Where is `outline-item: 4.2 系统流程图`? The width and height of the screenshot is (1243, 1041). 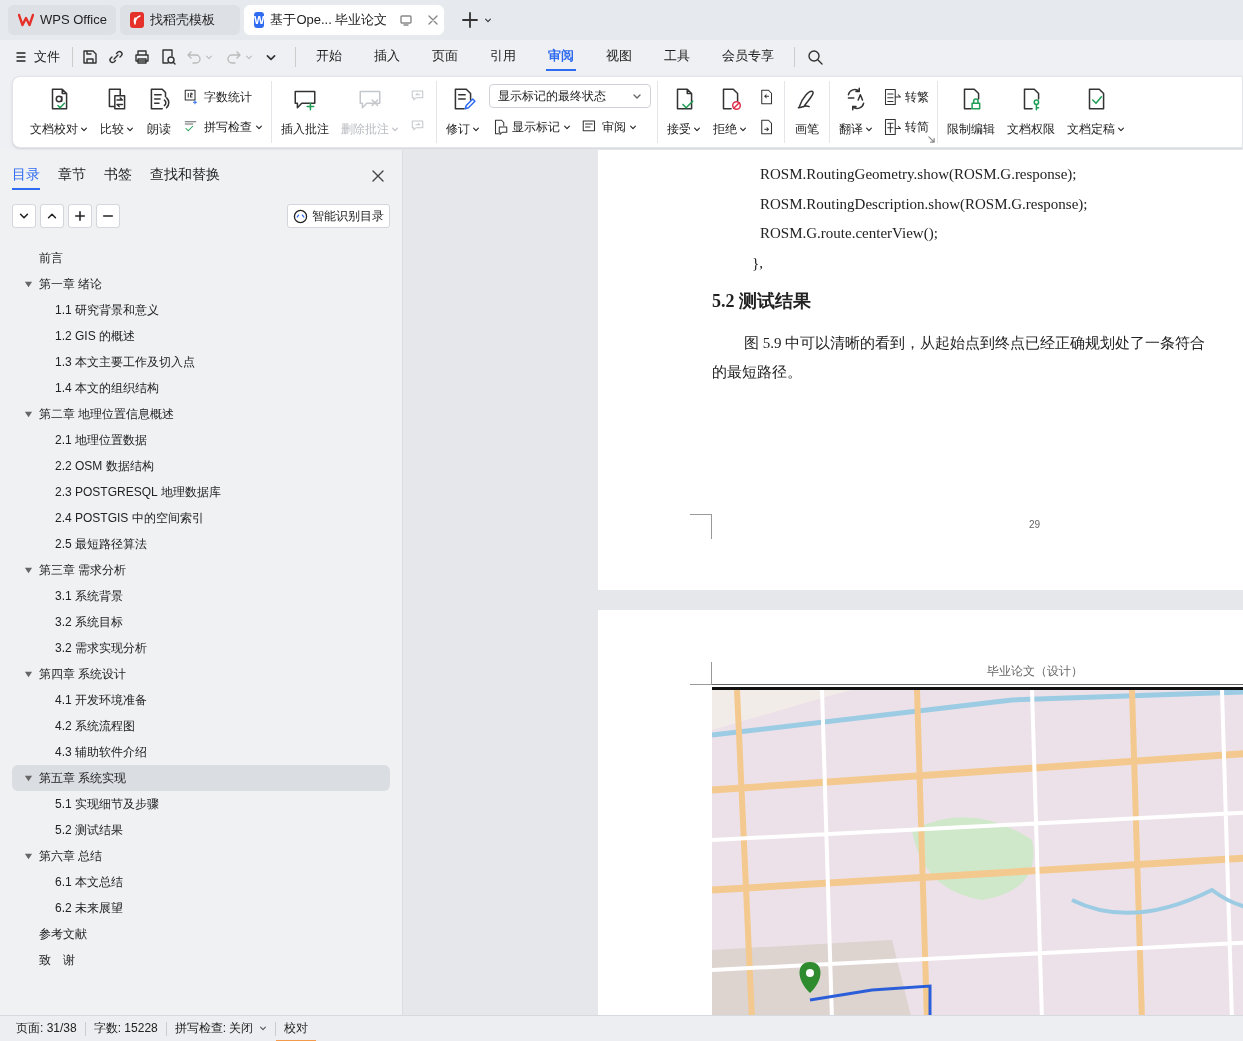 outline-item: 4.2 系统流程图 is located at coordinates (201, 726).